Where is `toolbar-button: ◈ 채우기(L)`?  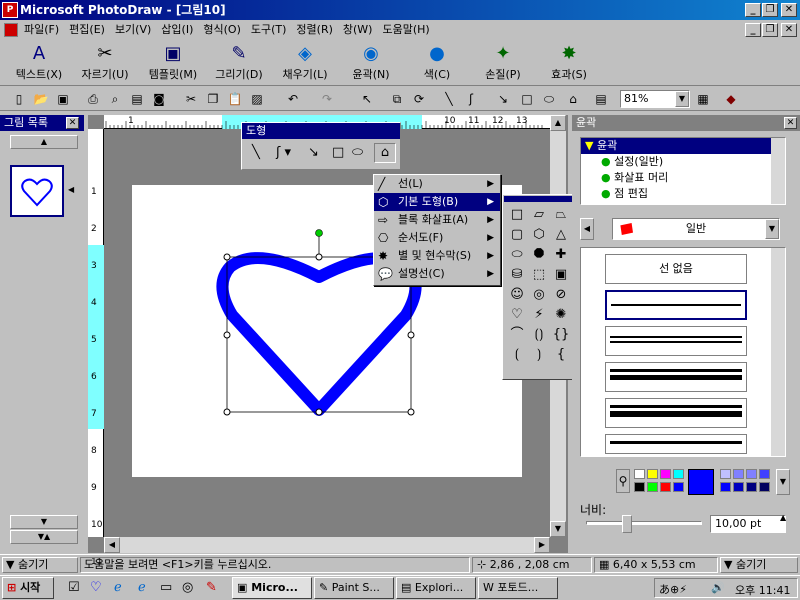
toolbar-button: ◈ 채우기(L) is located at coordinates (305, 63).